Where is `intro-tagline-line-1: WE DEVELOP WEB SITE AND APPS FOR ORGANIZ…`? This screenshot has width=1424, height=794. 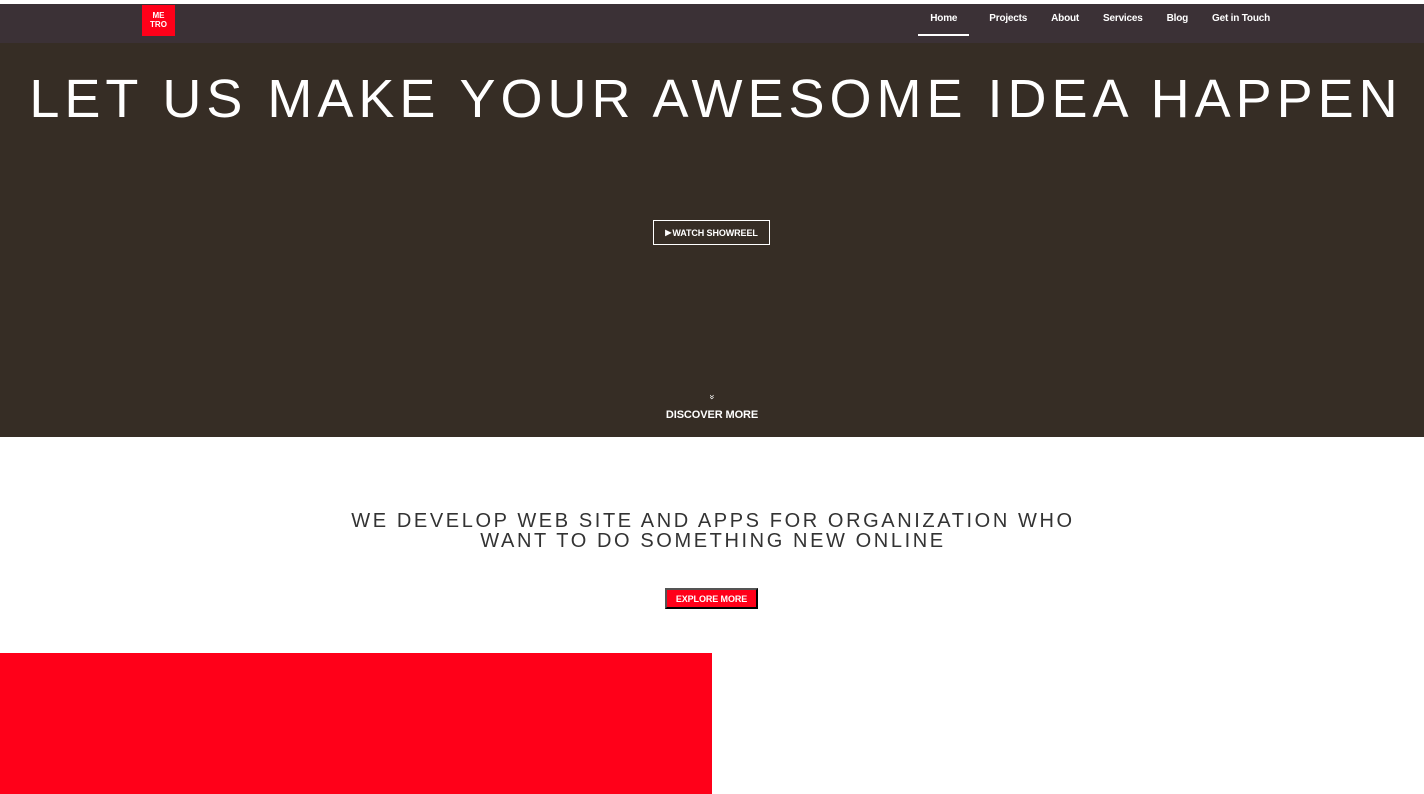
intro-tagline-line-1: WE DEVELOP WEB SITE AND APPS FOR ORGANIZ… is located at coordinates (713, 521).